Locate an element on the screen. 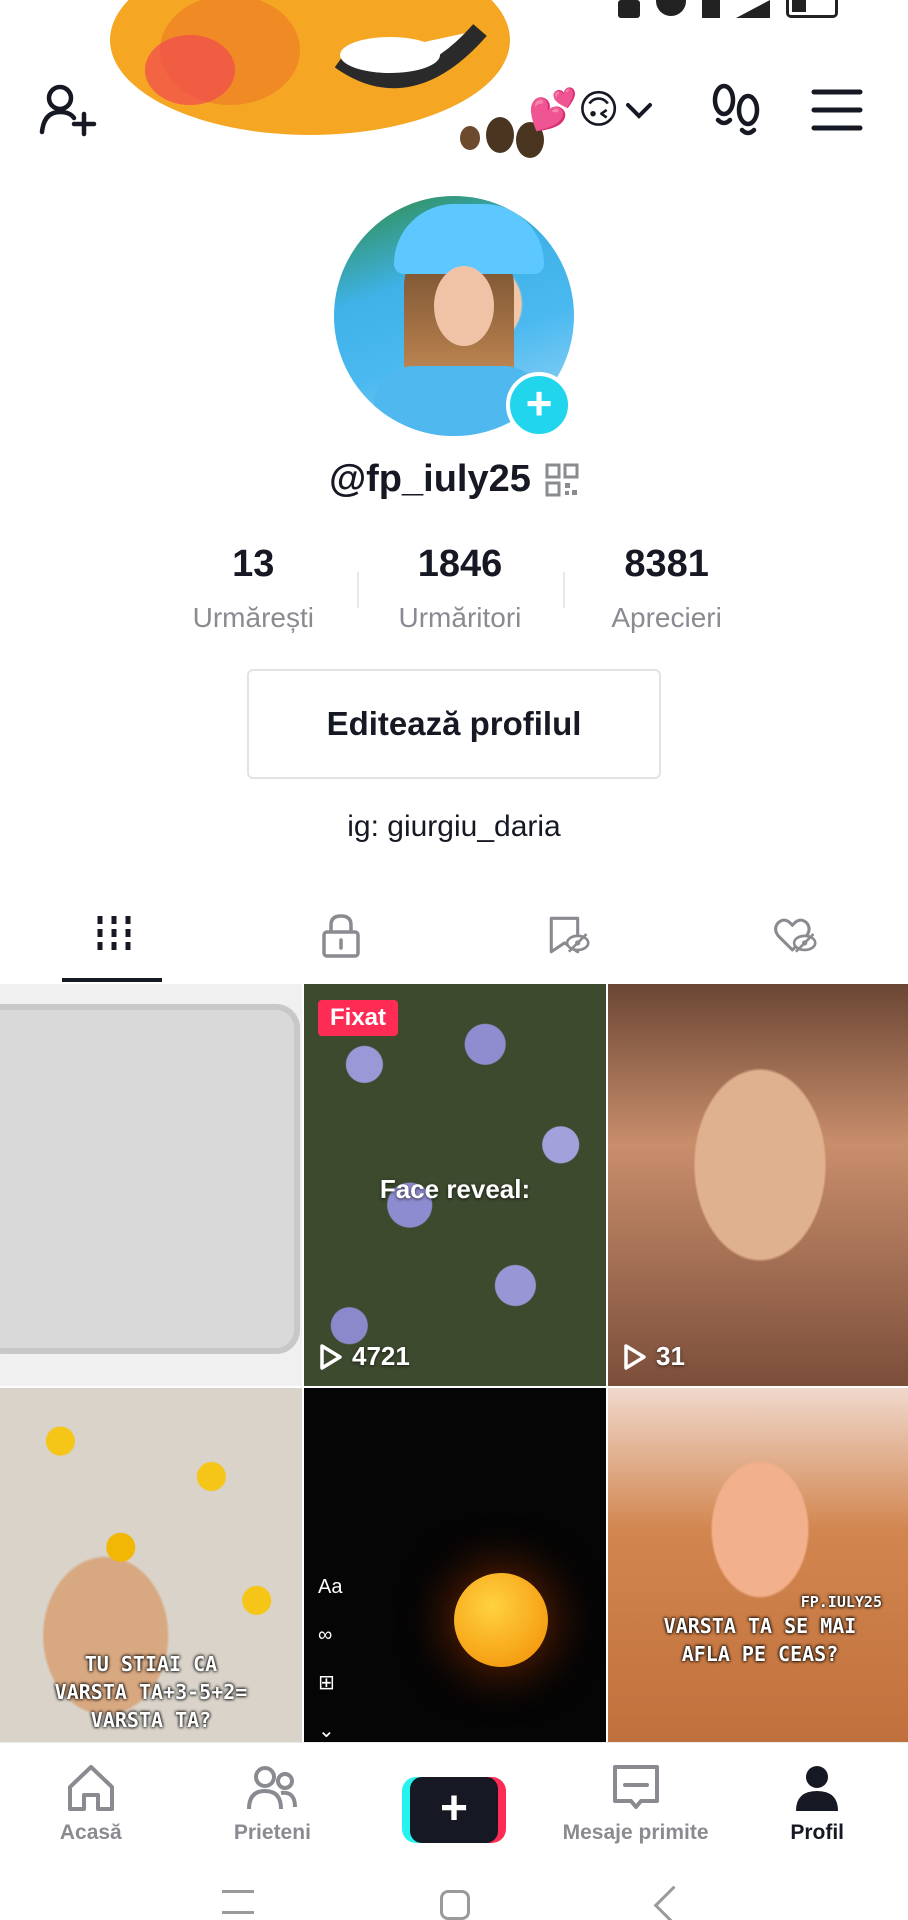  view-count-value: 4721 is located at coordinates (381, 1356).